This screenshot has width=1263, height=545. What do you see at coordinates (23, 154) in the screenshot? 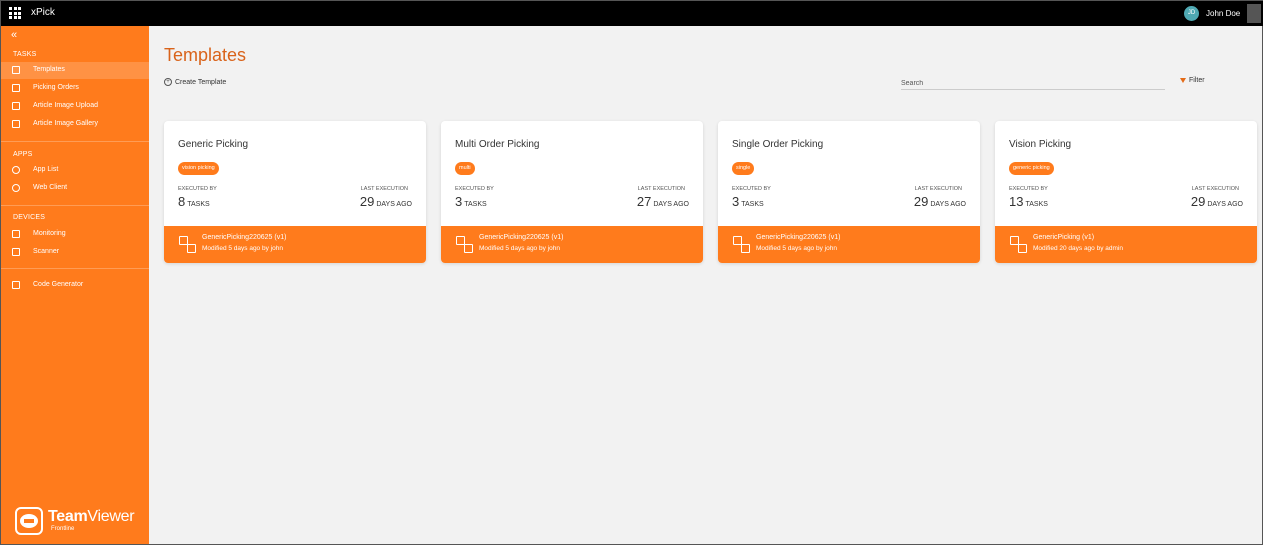
I see `sidebar-section-apps: APPS` at bounding box center [23, 154].